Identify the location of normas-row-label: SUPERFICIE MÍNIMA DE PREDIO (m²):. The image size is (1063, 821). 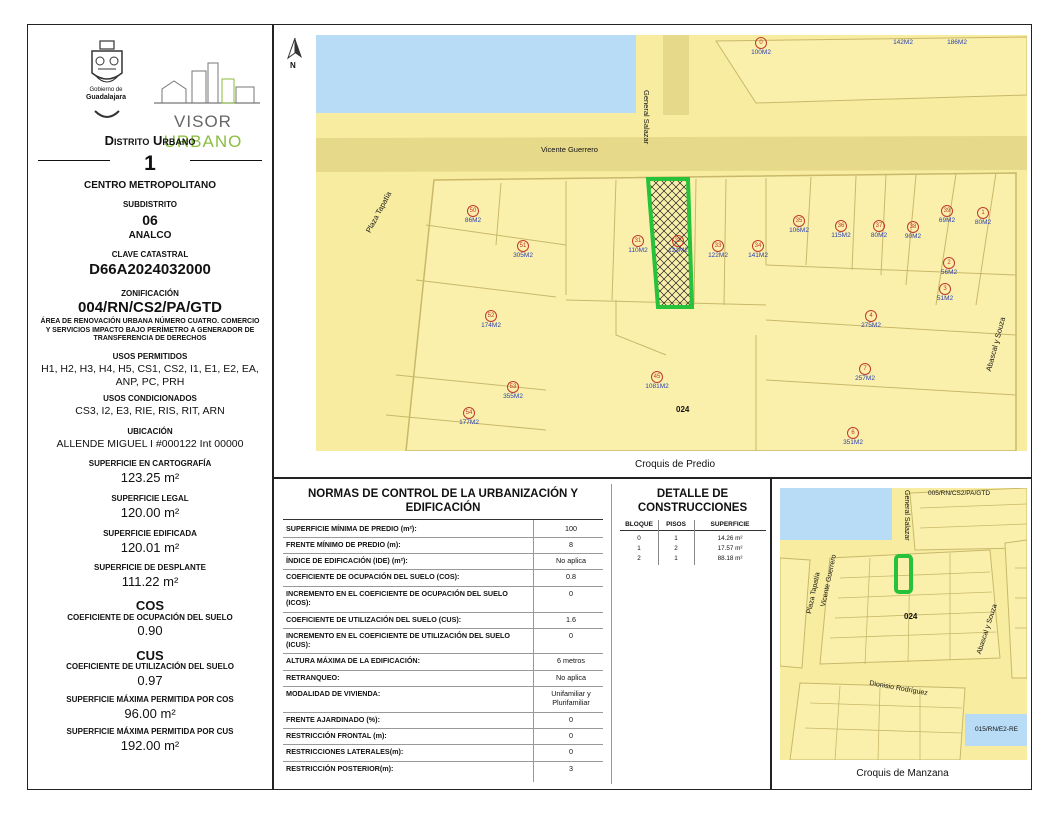
(351, 528).